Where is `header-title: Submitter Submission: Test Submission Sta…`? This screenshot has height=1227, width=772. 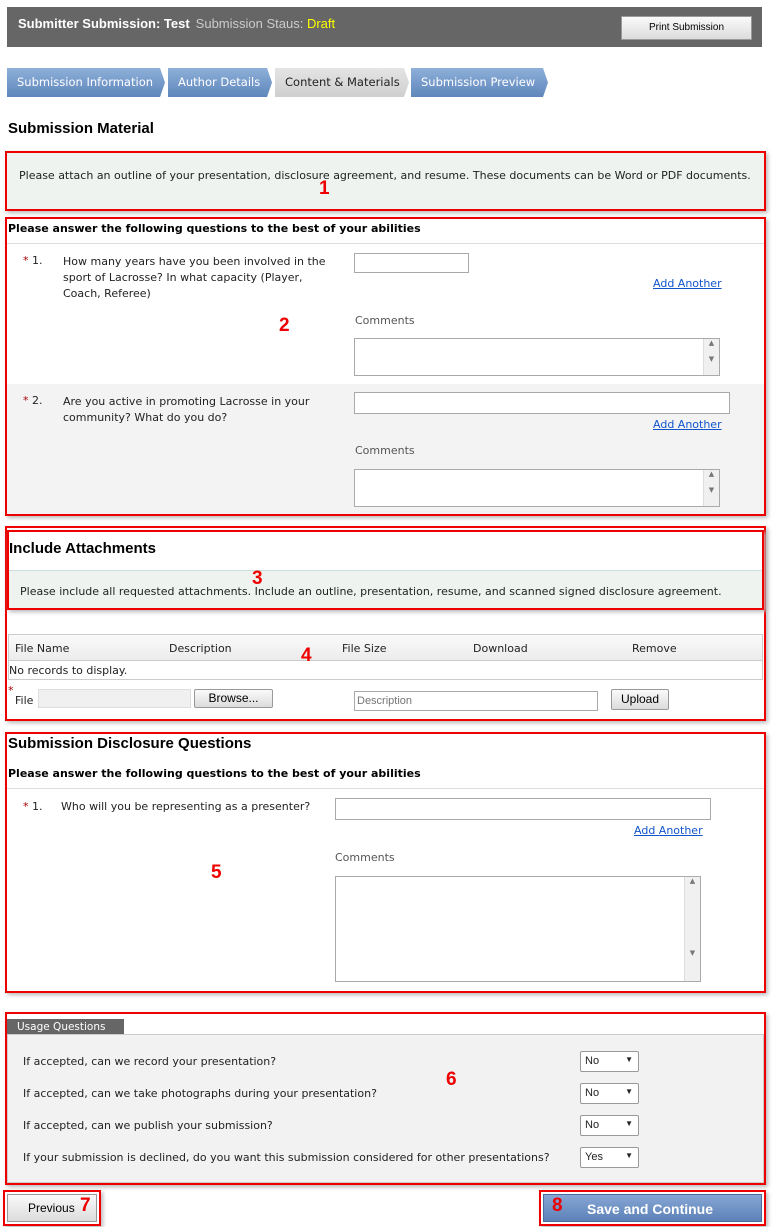
header-title: Submitter Submission: Test Submission Sta… is located at coordinates (177, 23).